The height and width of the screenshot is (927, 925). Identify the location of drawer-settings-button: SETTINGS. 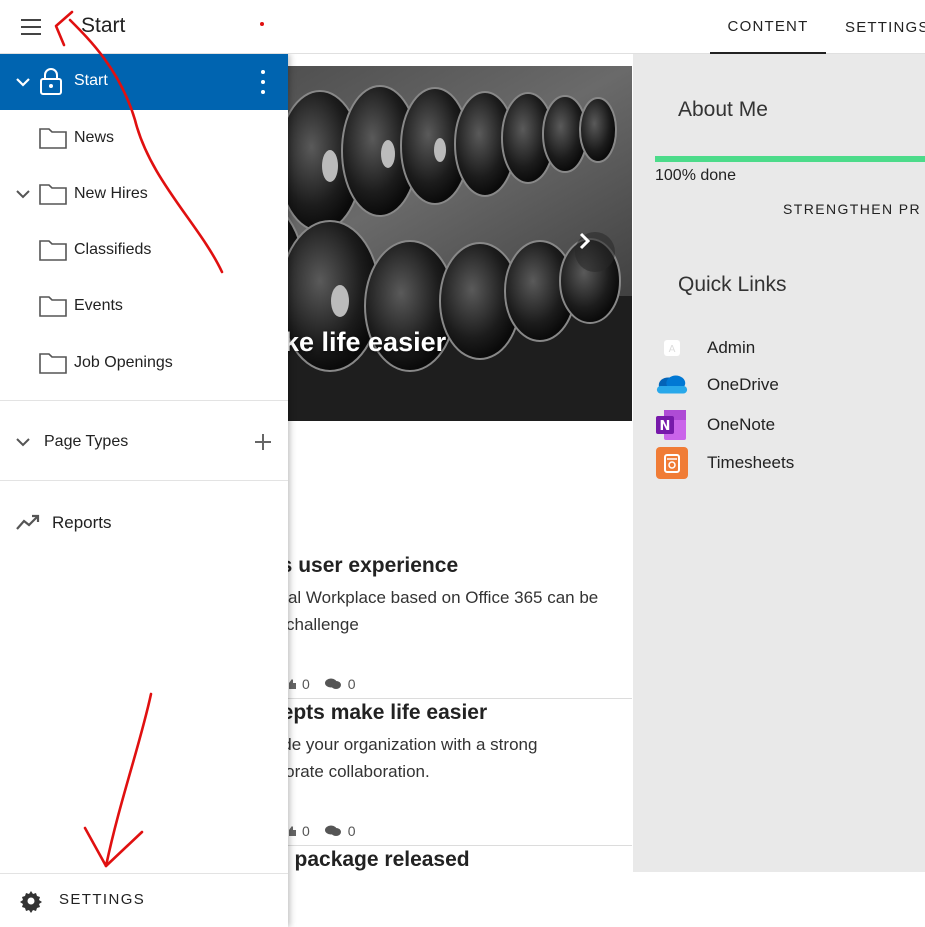
(144, 900).